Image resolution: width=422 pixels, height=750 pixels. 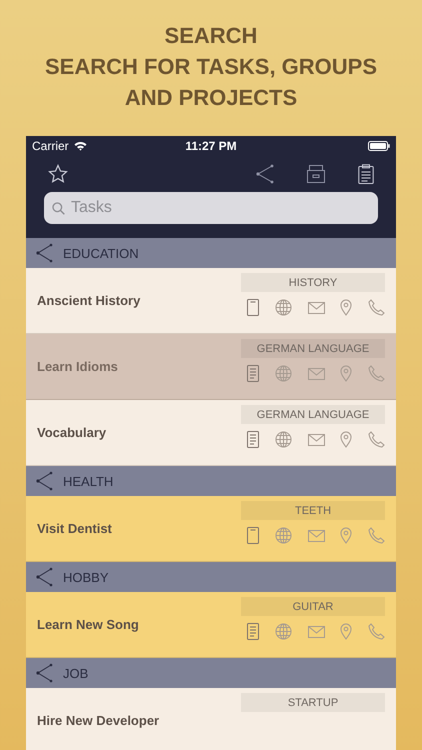 What do you see at coordinates (313, 702) in the screenshot?
I see `tag-label: STARTUP` at bounding box center [313, 702].